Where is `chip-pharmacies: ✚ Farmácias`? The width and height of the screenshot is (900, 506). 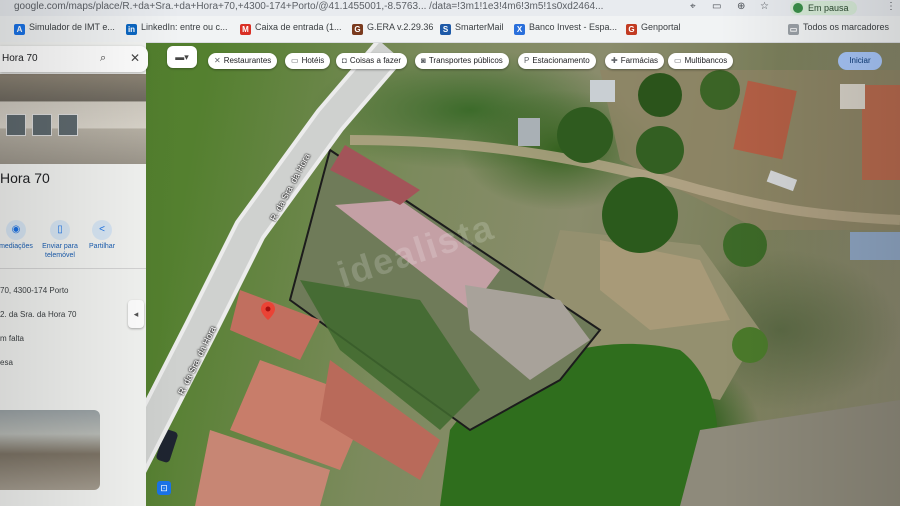
chip-pharmacies: ✚ Farmácias is located at coordinates (635, 61).